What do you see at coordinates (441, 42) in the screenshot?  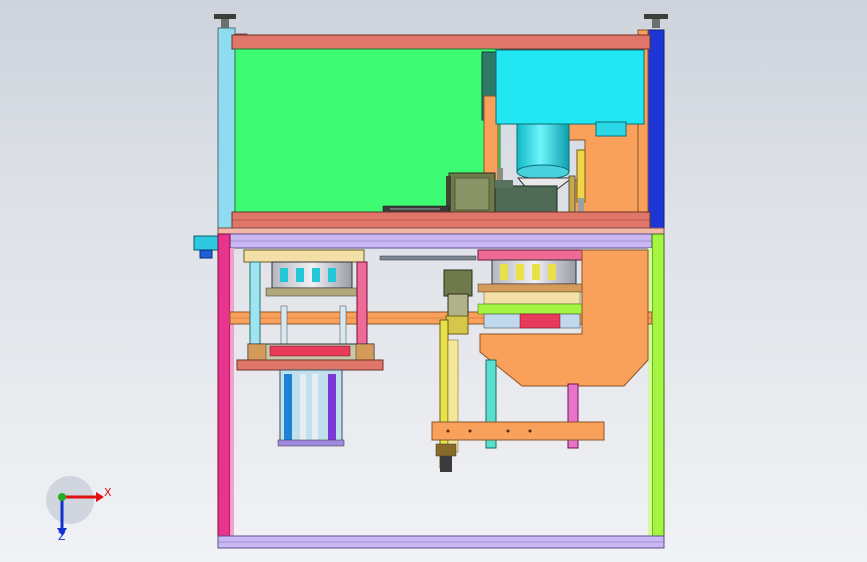 I see `top-beam` at bounding box center [441, 42].